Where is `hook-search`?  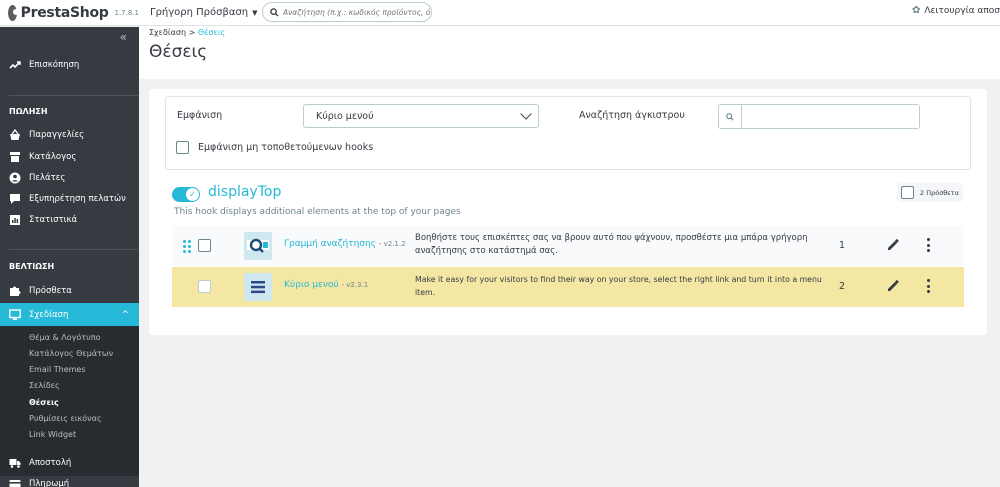 hook-search is located at coordinates (819, 116).